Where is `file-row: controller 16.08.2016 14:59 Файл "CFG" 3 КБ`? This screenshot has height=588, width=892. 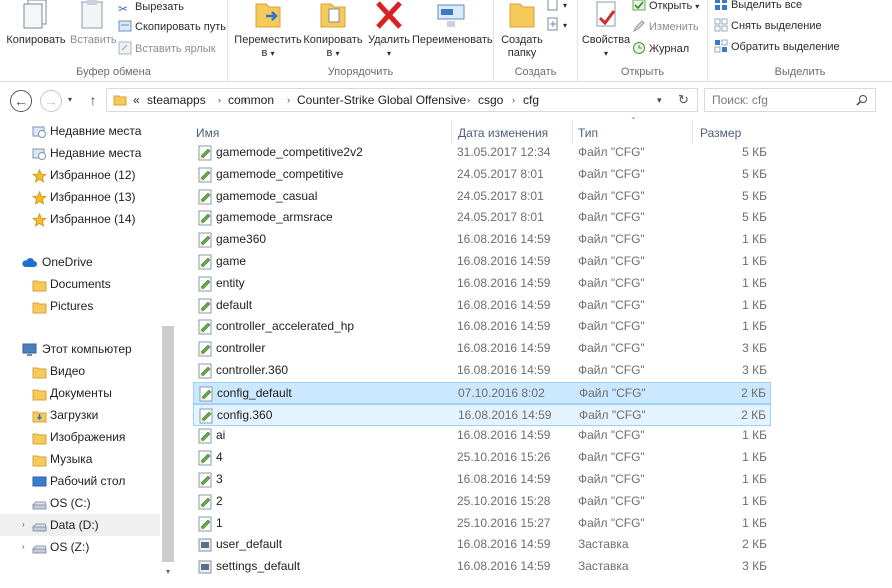 file-row: controller 16.08.2016 14:59 Файл "CFG" 3 КБ is located at coordinates (482, 349).